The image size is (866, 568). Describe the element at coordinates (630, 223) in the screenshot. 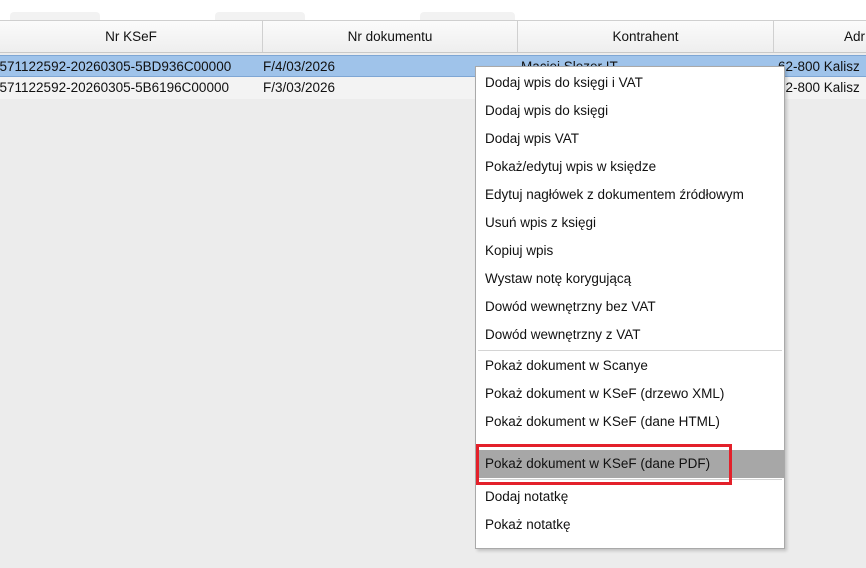

I see `menu-item-delete-entry: Usuń wpis z księgi` at that location.